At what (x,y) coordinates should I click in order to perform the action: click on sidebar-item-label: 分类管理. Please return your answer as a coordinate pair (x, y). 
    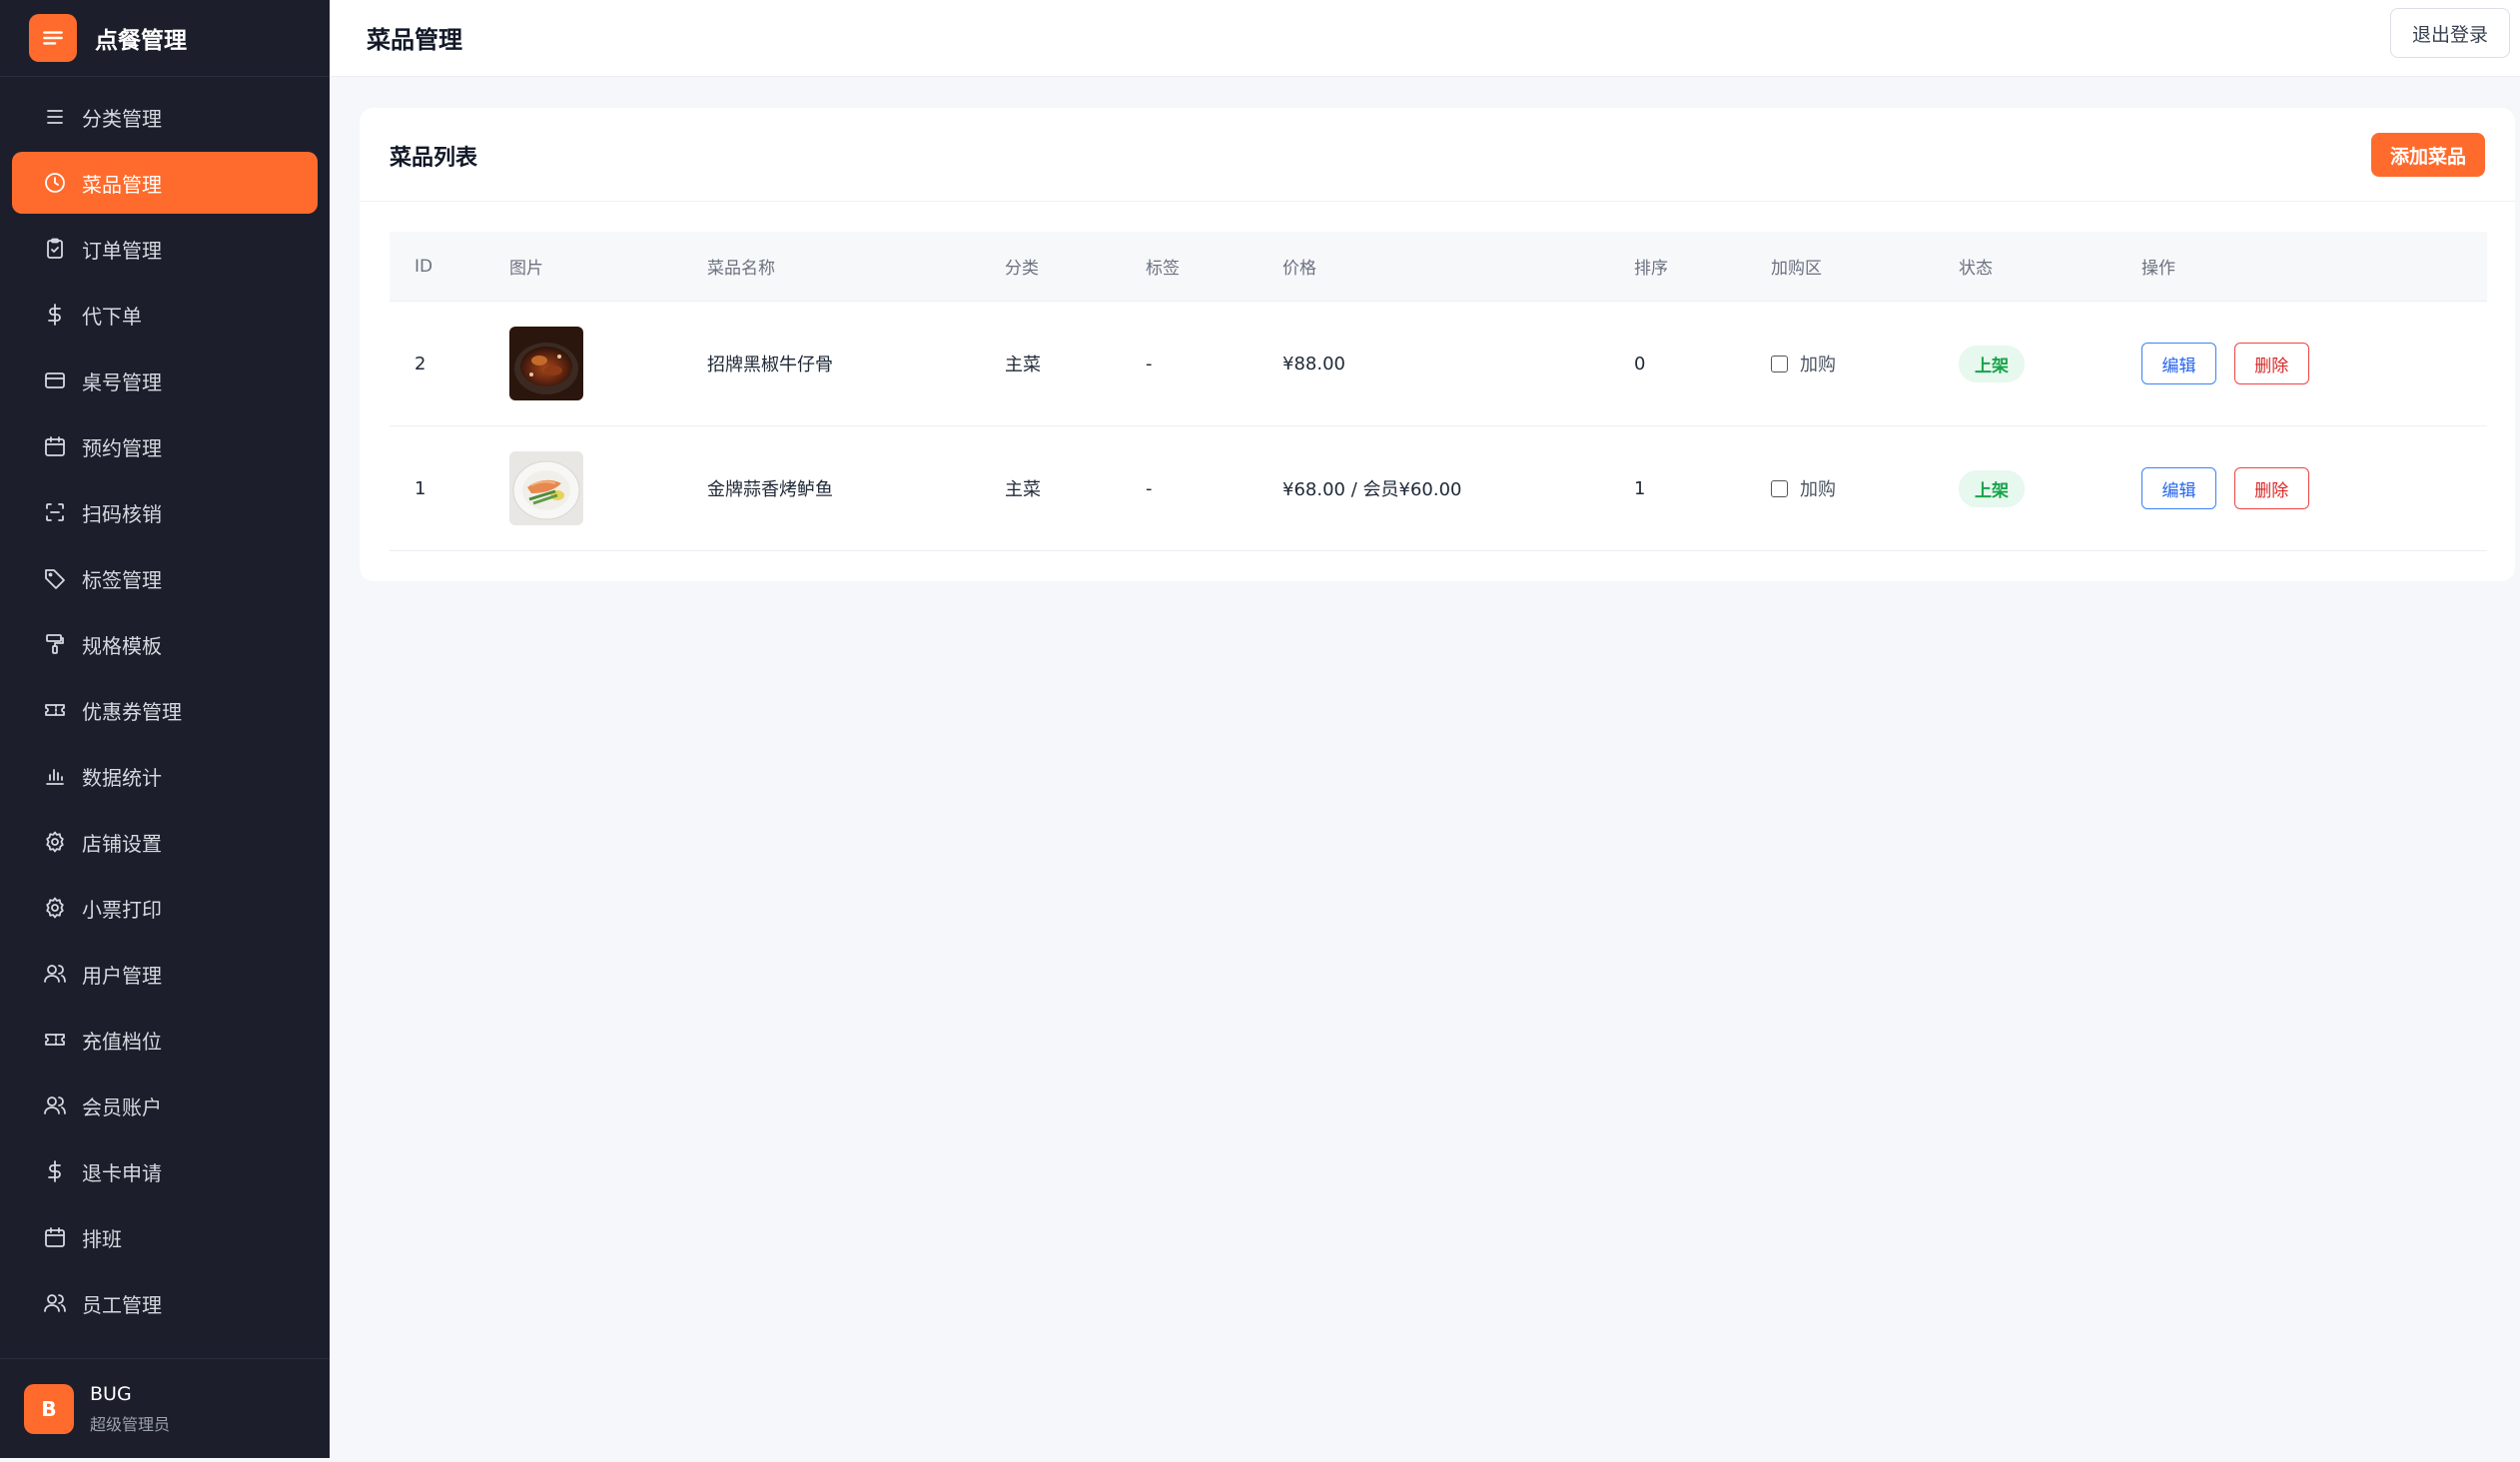
    Looking at the image, I should click on (122, 119).